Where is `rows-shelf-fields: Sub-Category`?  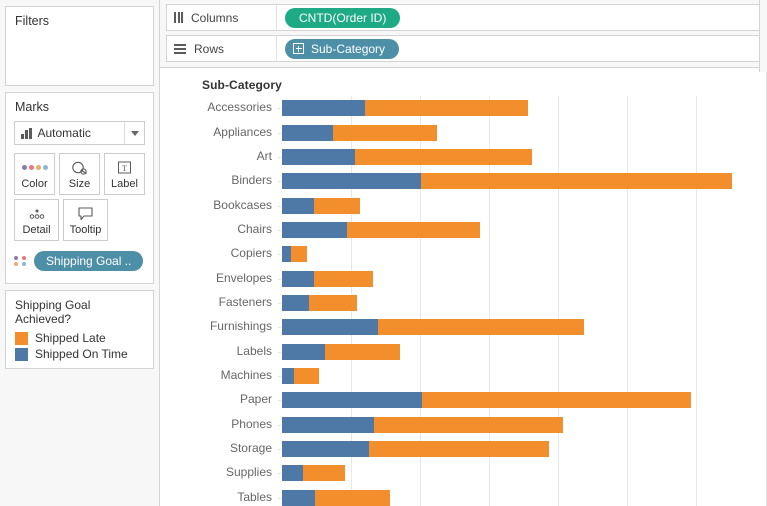 rows-shelf-fields: Sub-Category is located at coordinates (338, 48).